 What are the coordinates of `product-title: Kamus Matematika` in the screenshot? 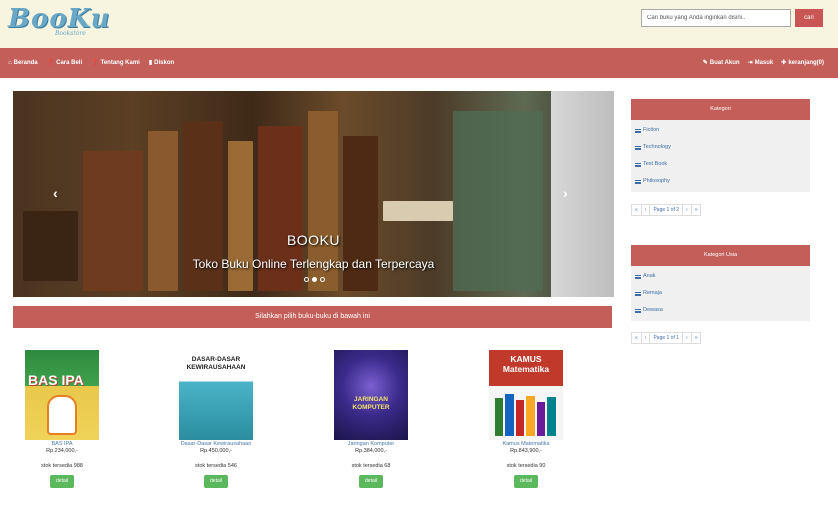 It's located at (526, 444).